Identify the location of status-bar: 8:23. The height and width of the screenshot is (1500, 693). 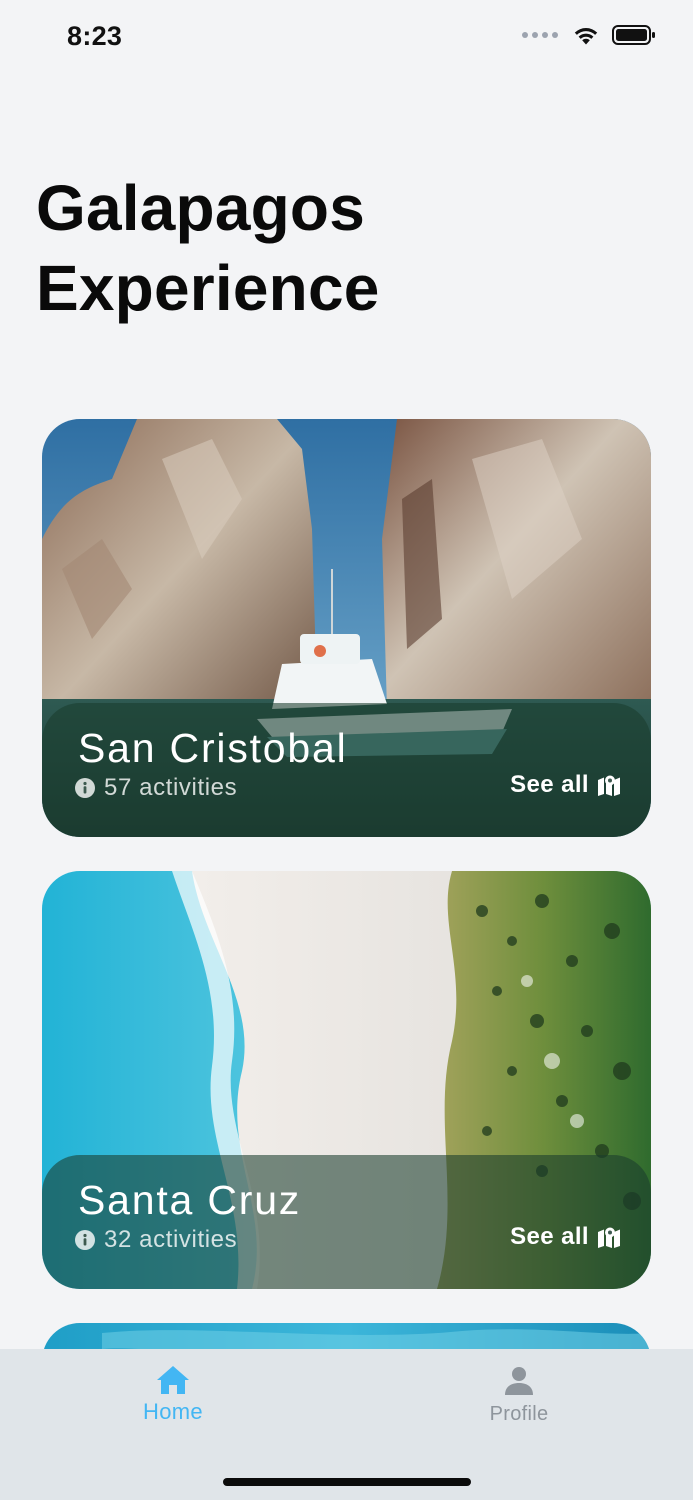
(346, 39).